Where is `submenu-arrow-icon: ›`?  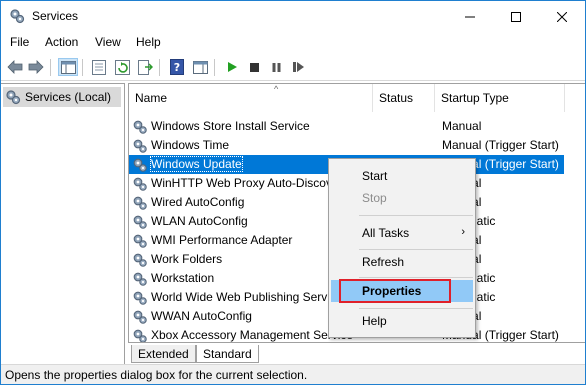
submenu-arrow-icon: › is located at coordinates (463, 232).